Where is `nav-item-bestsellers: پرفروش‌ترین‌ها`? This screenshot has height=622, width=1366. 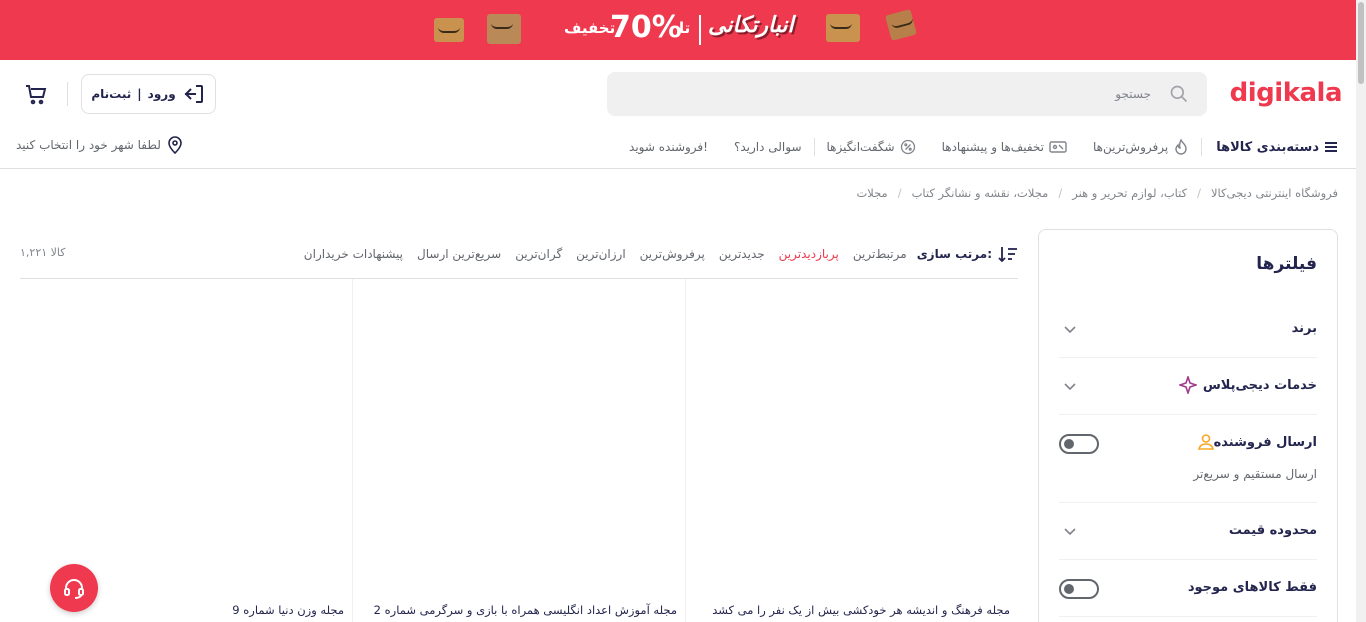
nav-item-bestsellers: پرفروش‌ترین‌ها is located at coordinates (1141, 147).